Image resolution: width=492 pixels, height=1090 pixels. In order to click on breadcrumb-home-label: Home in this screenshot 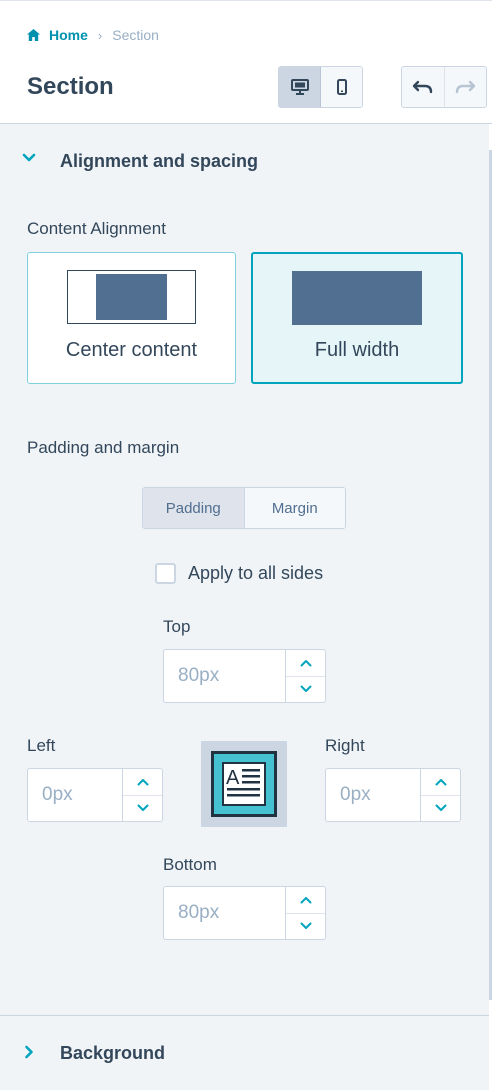, I will do `click(68, 35)`.